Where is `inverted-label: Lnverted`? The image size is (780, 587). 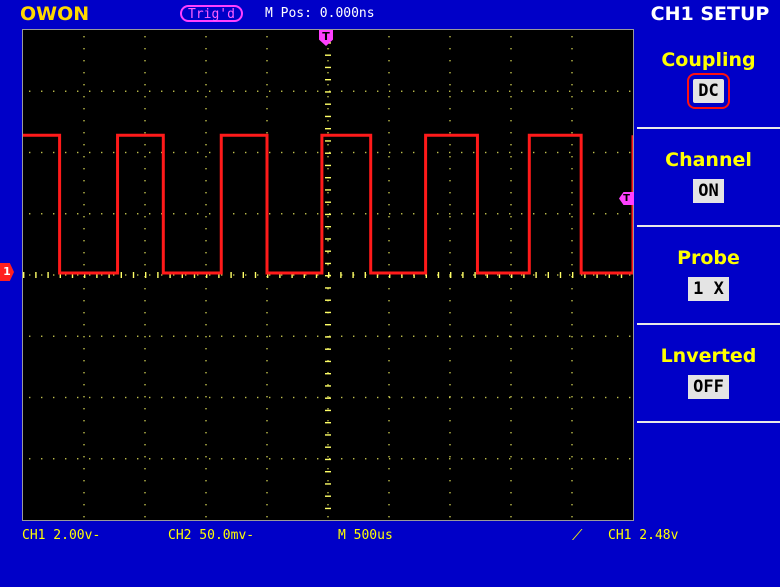 inverted-label: Lnverted is located at coordinates (708, 356).